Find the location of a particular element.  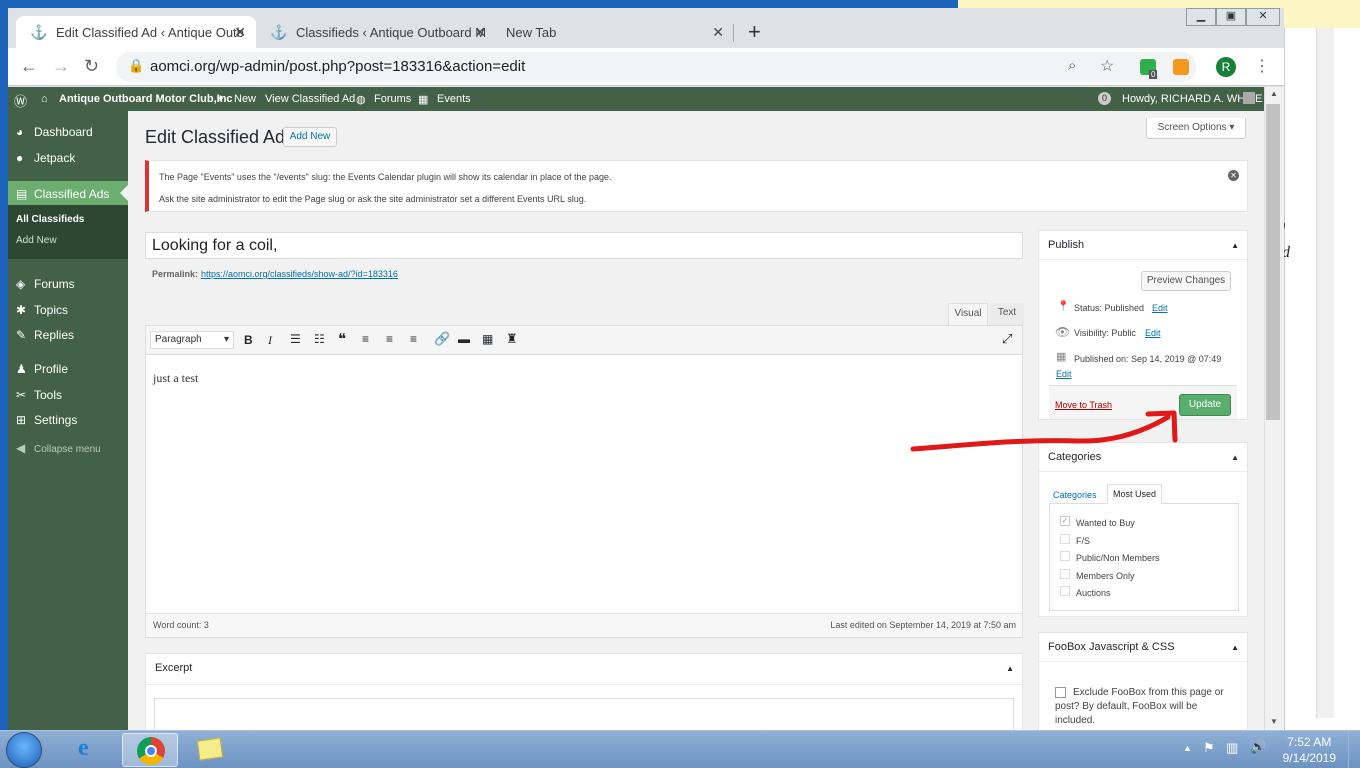

profile-avatar: R is located at coordinates (1226, 67).